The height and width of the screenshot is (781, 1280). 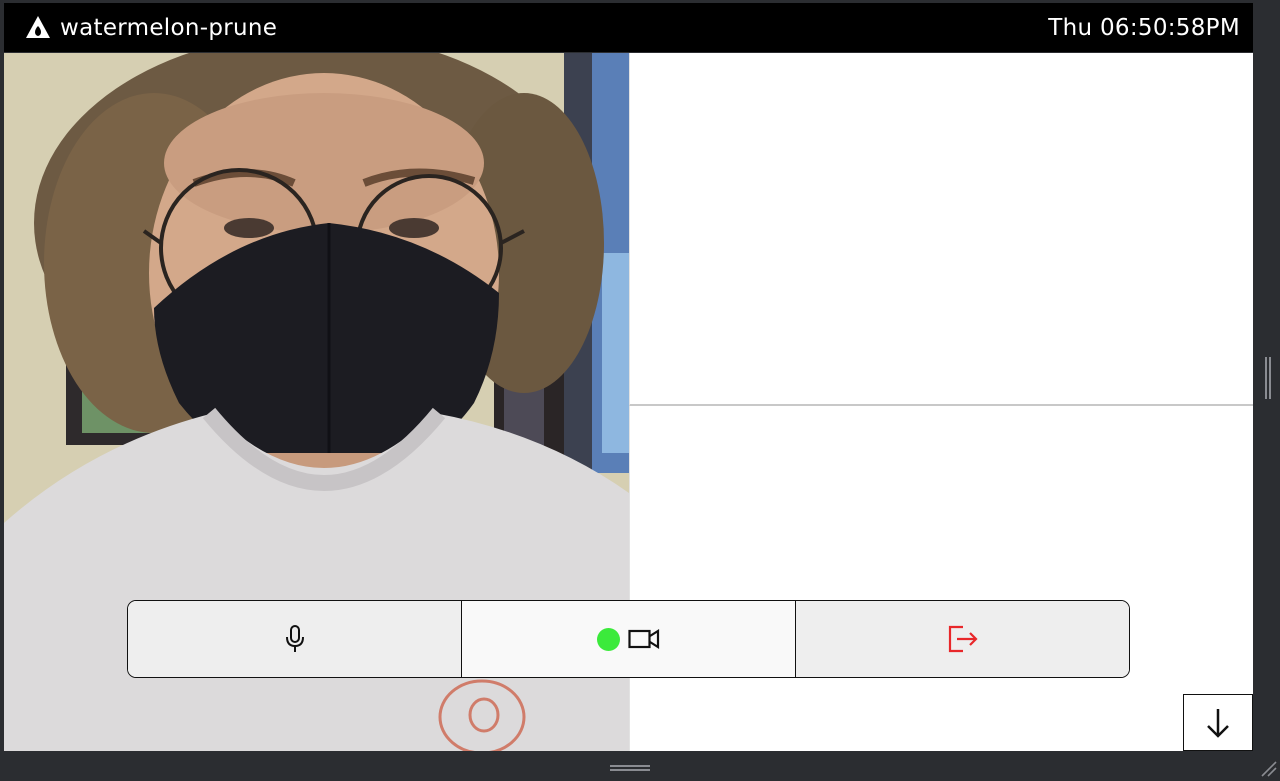 I want to click on video-camera-icon, so click(x=644, y=639).